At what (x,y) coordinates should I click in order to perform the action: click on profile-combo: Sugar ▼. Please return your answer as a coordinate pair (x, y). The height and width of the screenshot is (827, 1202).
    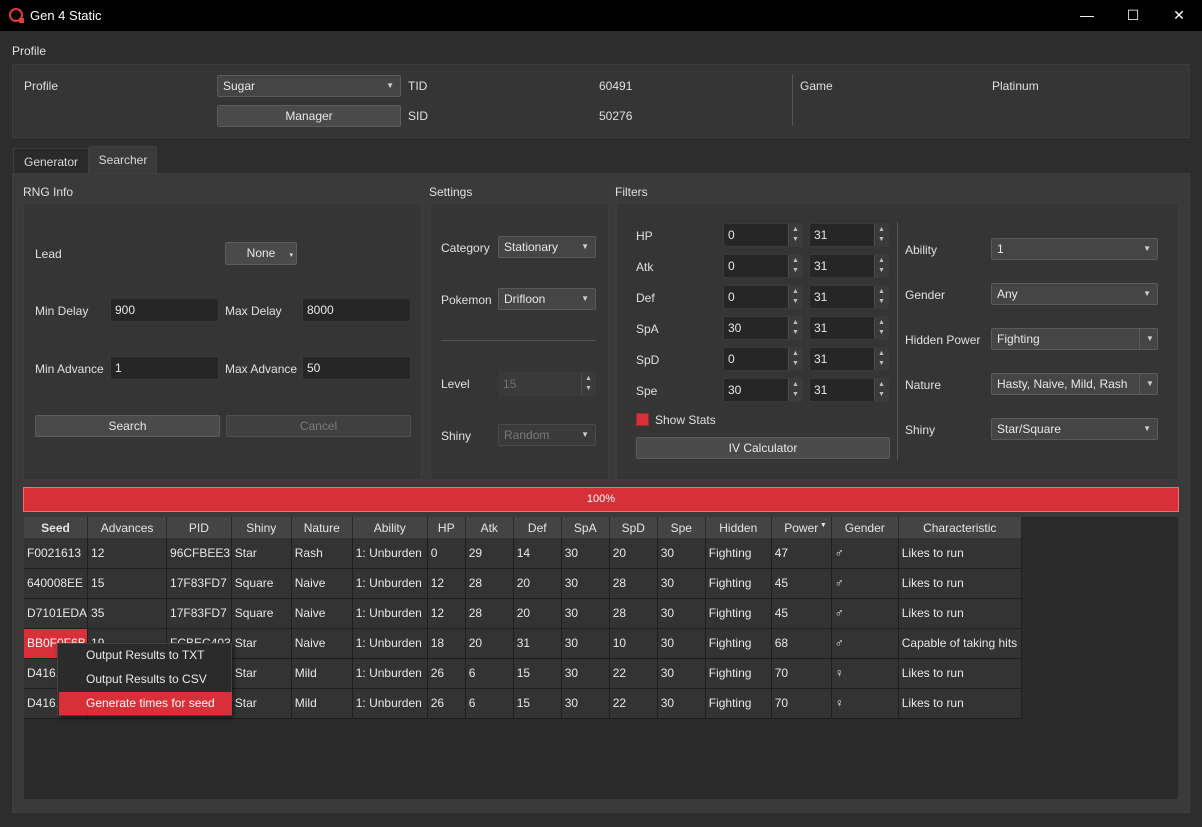
    Looking at the image, I should click on (309, 86).